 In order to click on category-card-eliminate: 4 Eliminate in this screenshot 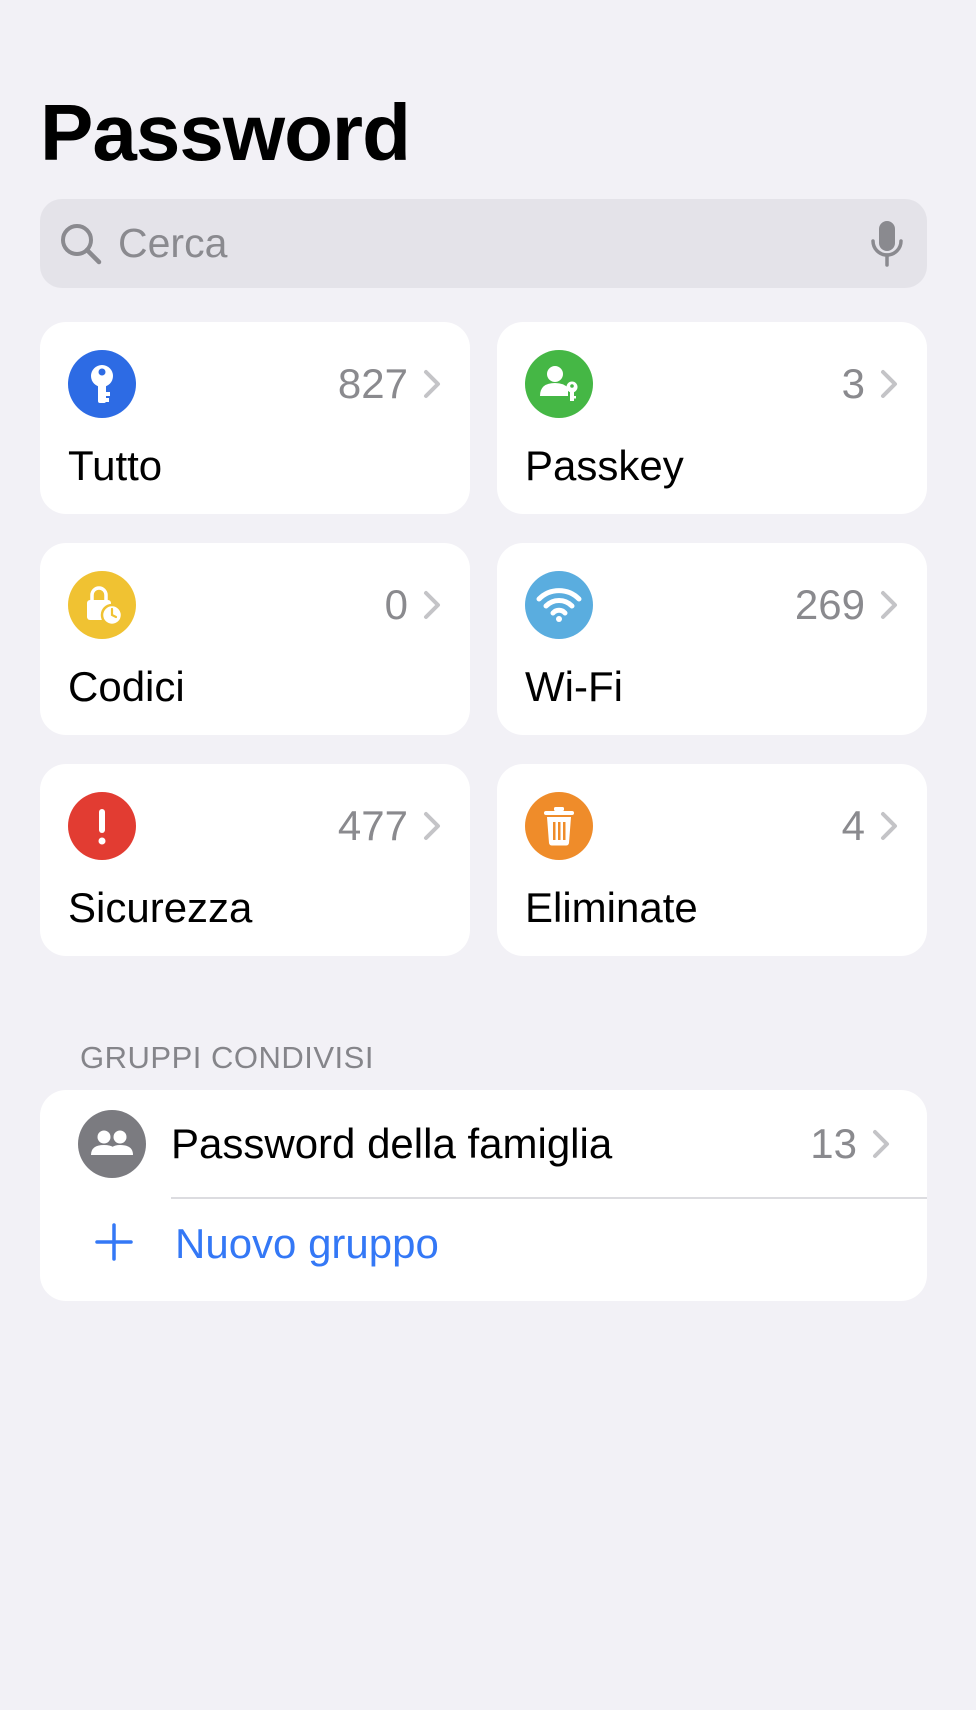, I will do `click(712, 860)`.